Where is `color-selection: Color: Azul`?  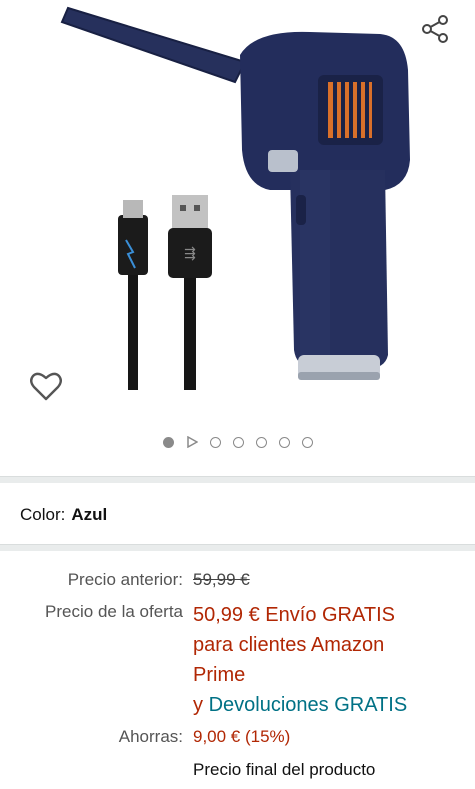
color-selection: Color: Azul is located at coordinates (63, 515).